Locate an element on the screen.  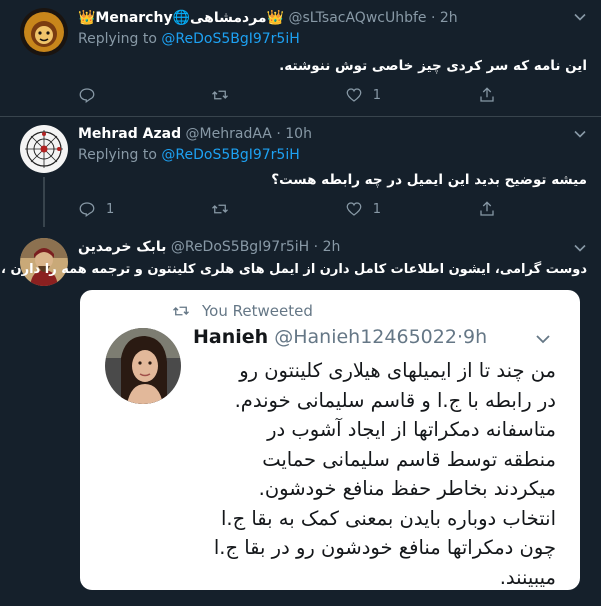
tweet-header: Mehrad Azad @MehradAA · 10h is located at coordinates (195, 134).